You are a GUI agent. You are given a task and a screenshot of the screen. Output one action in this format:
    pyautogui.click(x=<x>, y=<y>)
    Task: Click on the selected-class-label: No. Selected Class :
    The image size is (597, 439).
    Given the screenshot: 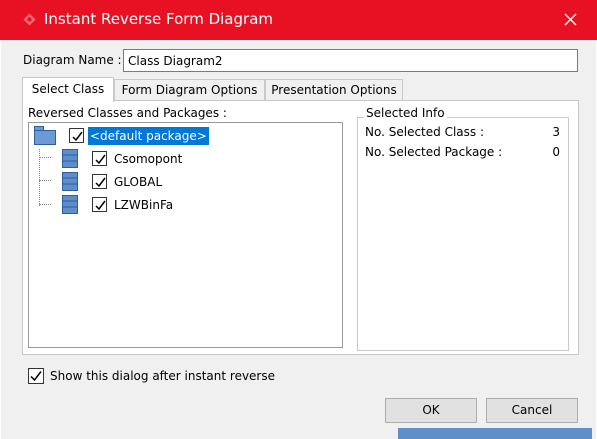 What is the action you would take?
    pyautogui.click(x=424, y=132)
    